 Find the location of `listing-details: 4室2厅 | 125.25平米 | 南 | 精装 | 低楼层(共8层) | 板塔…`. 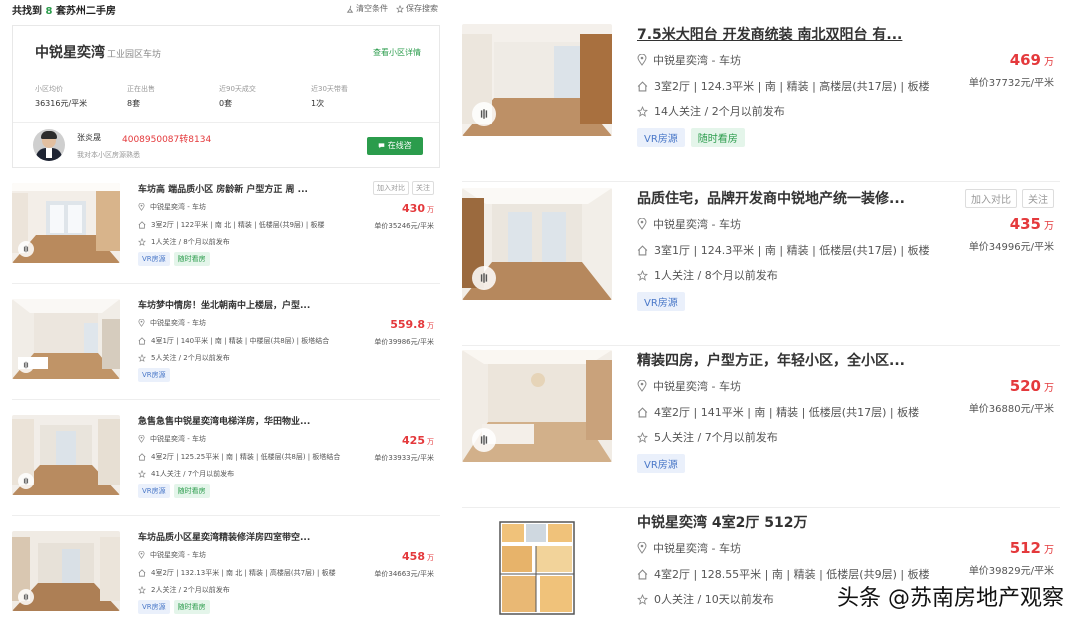

listing-details: 4室2厅 | 125.25平米 | 南 | 精装 | 低楼层(共8层) | 板塔… is located at coordinates (239, 457).